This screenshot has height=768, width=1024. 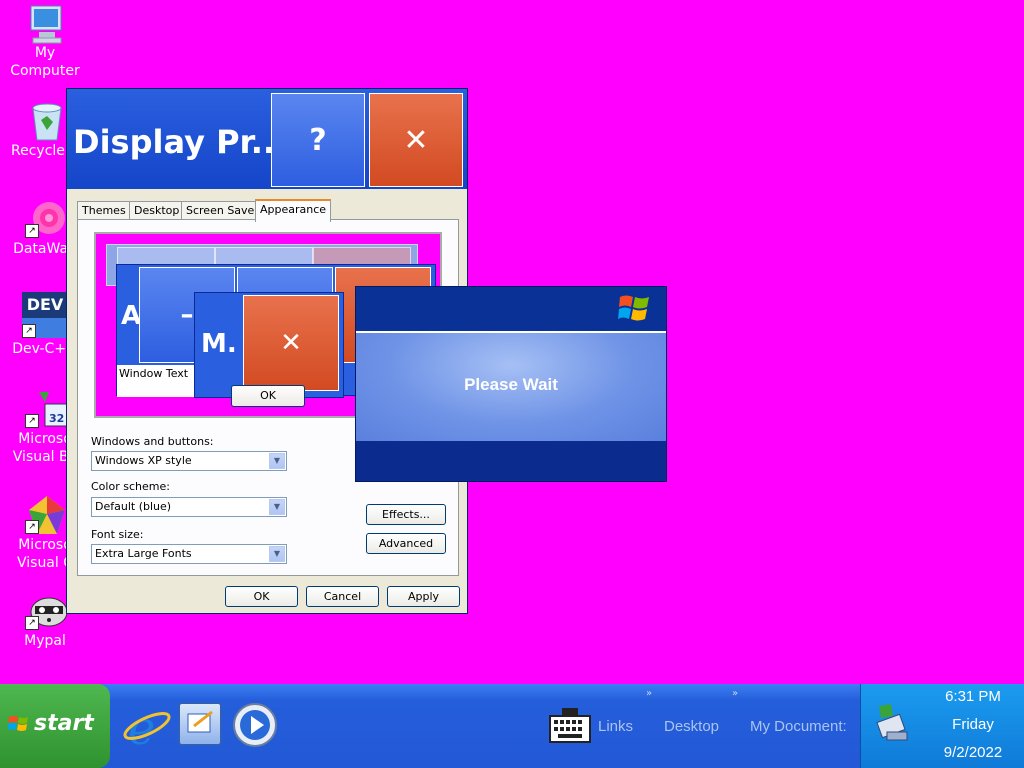 What do you see at coordinates (942, 726) in the screenshot?
I see `system-tray: 6:31 PM Friday 9/2/2022` at bounding box center [942, 726].